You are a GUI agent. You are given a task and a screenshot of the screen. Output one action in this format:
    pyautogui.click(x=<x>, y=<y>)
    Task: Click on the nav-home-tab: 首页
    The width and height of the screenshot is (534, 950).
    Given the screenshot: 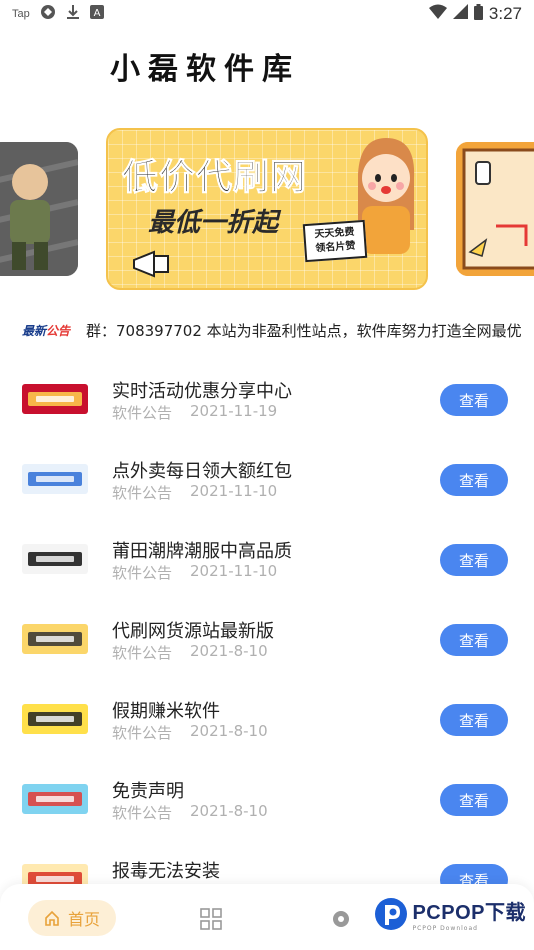 What is the action you would take?
    pyautogui.click(x=72, y=918)
    